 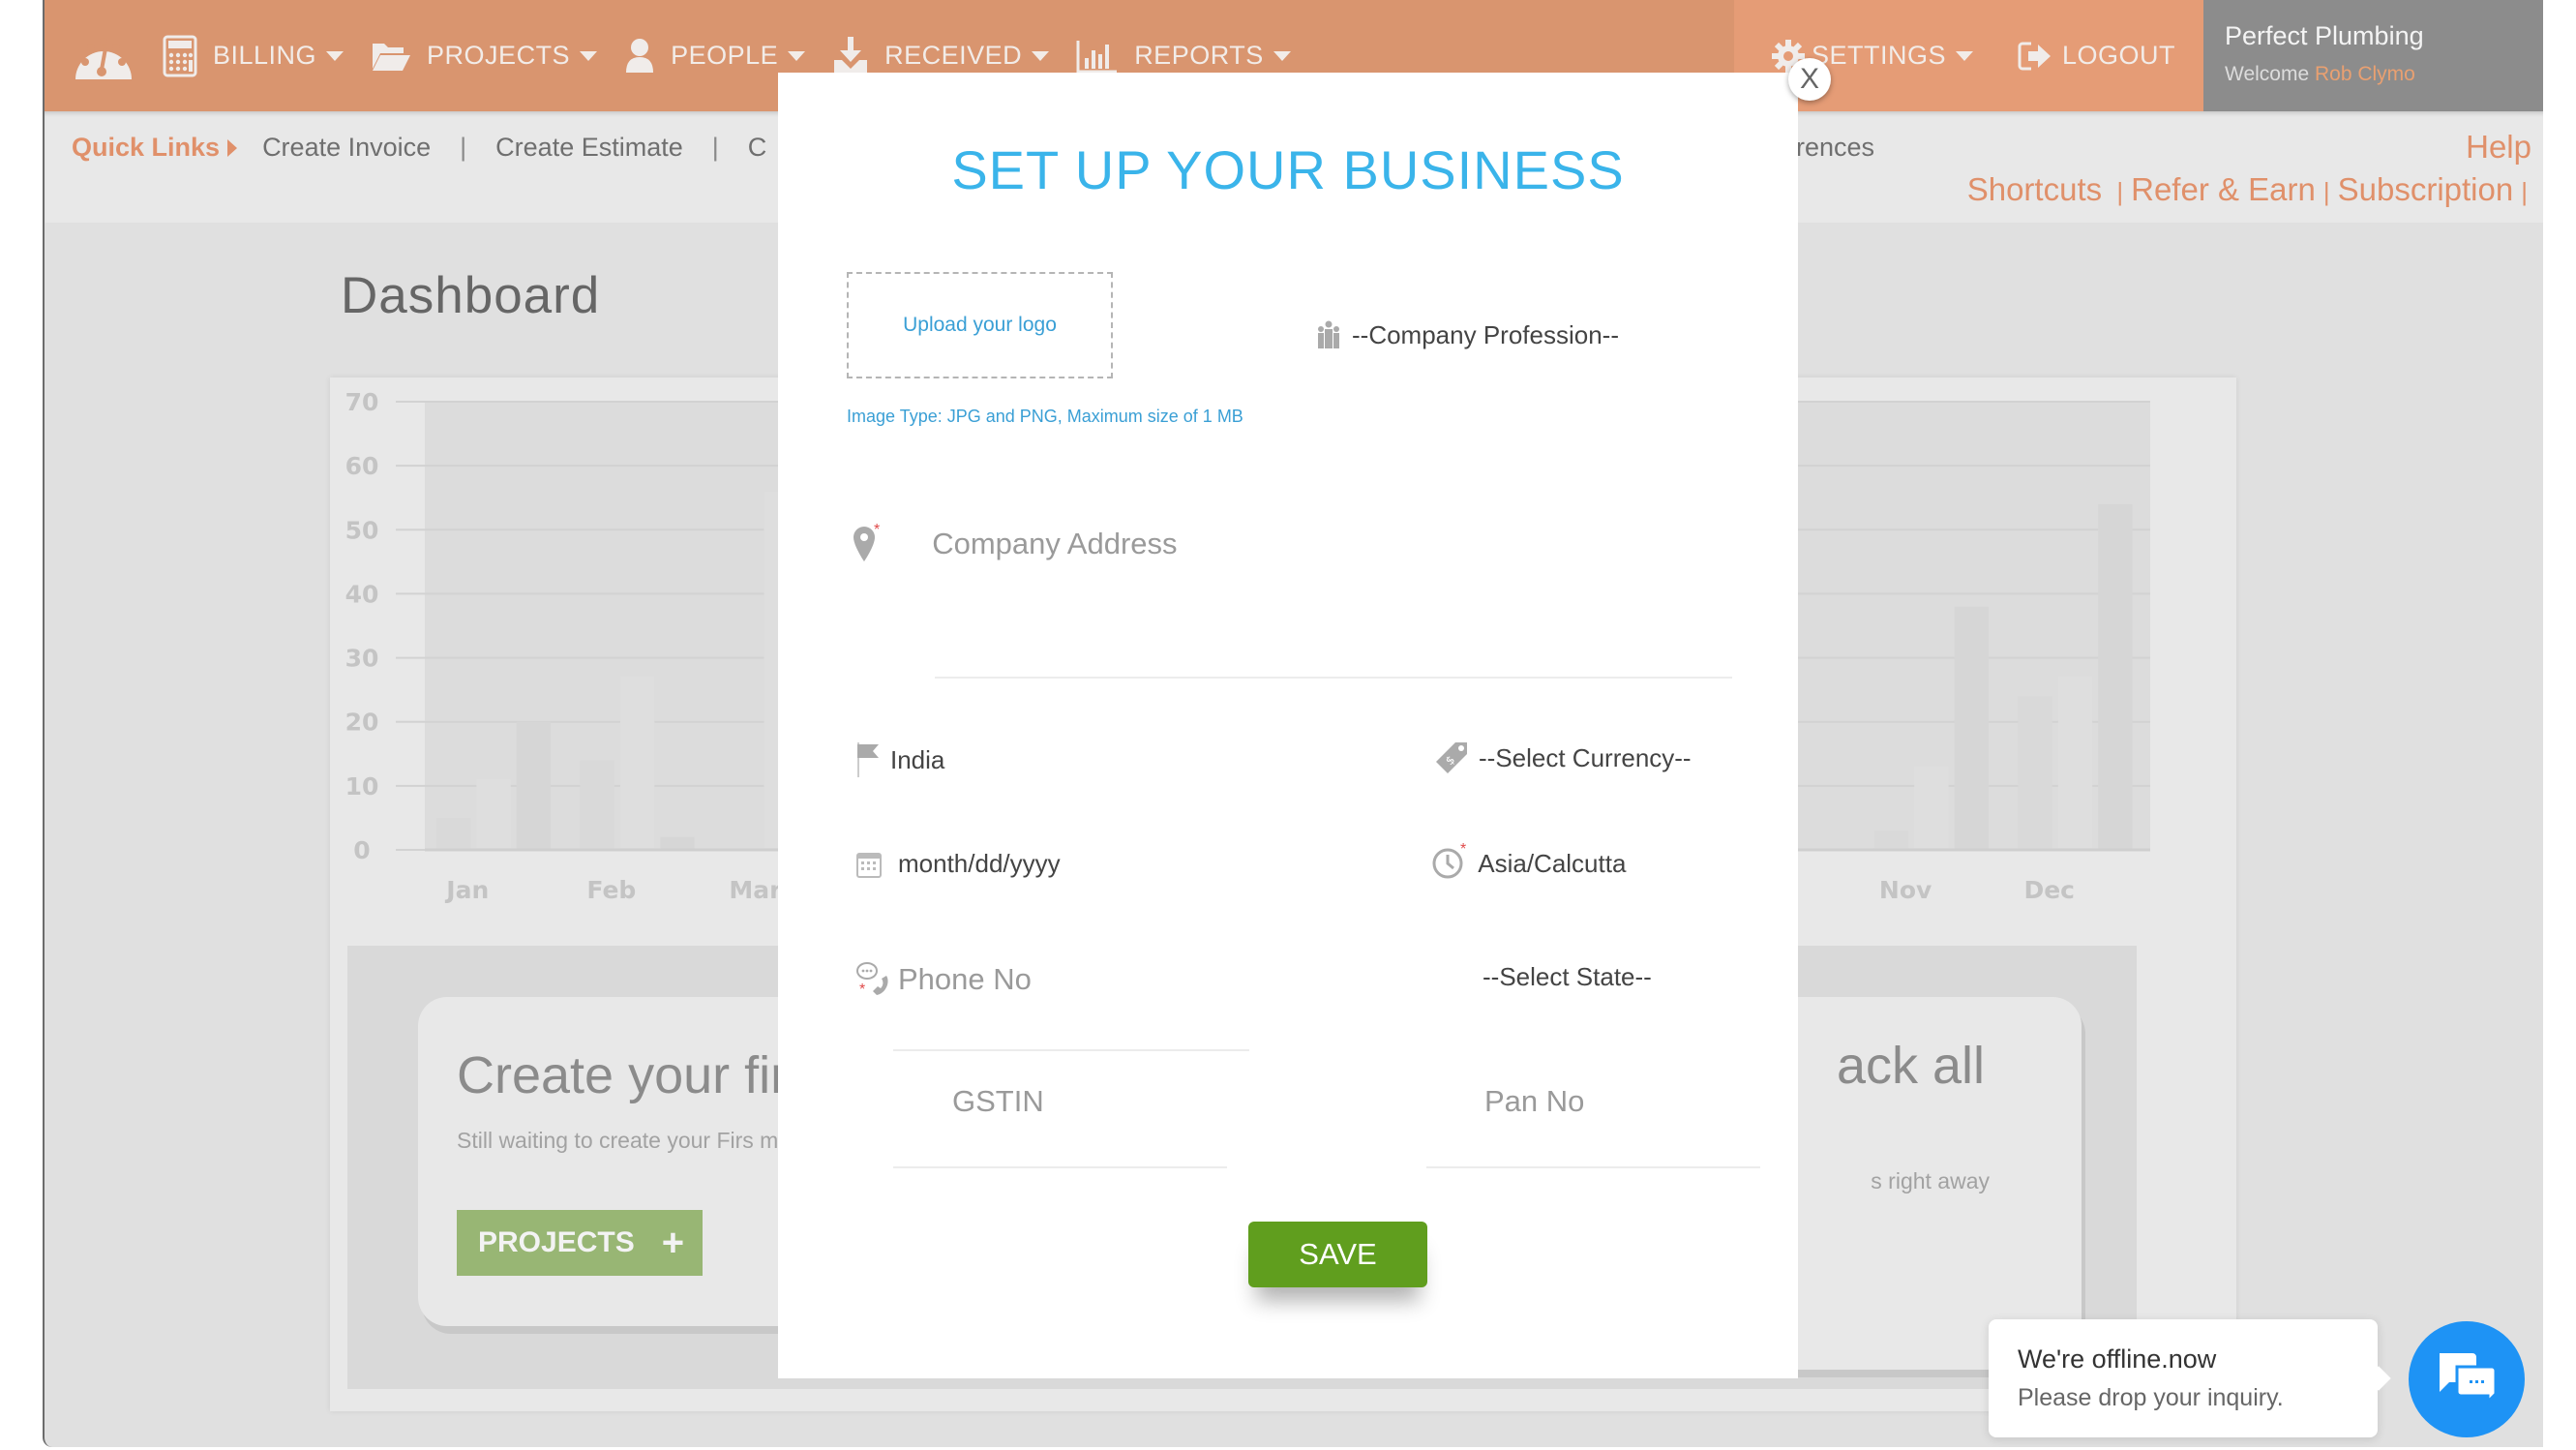 I want to click on gstin-field: GSTIN, so click(x=998, y=1101).